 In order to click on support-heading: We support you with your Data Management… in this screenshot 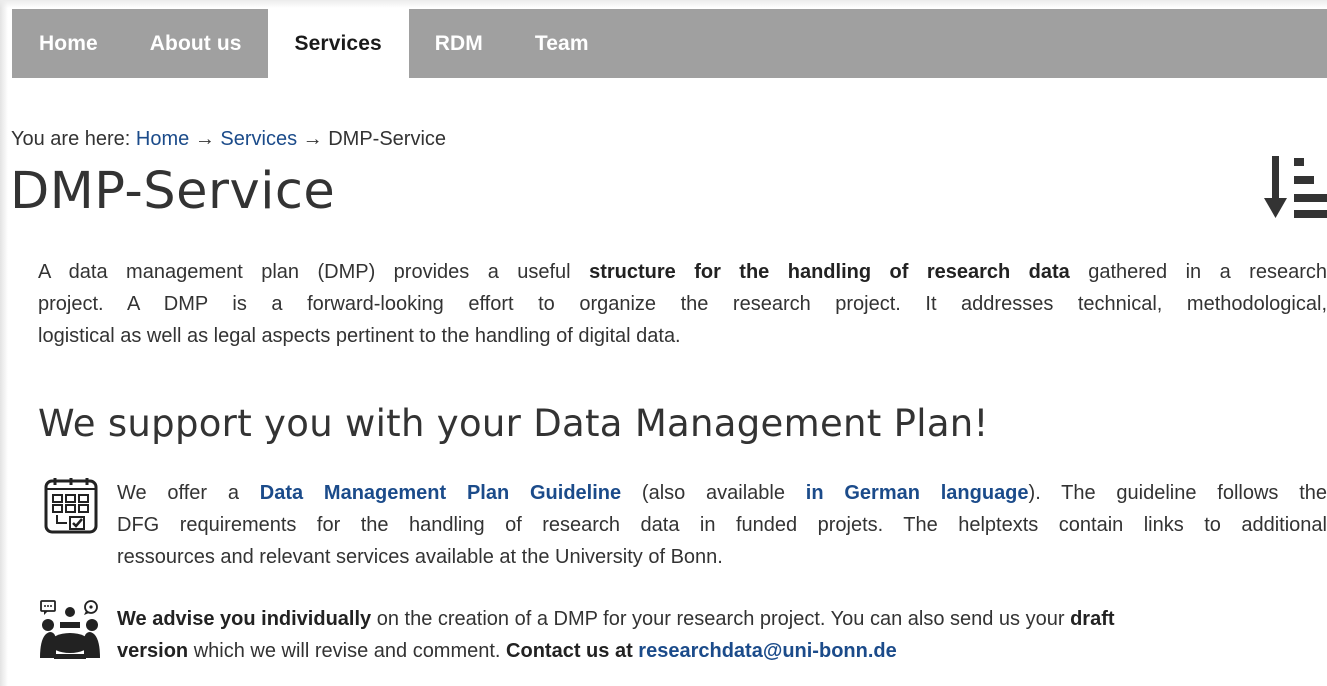, I will do `click(513, 423)`.